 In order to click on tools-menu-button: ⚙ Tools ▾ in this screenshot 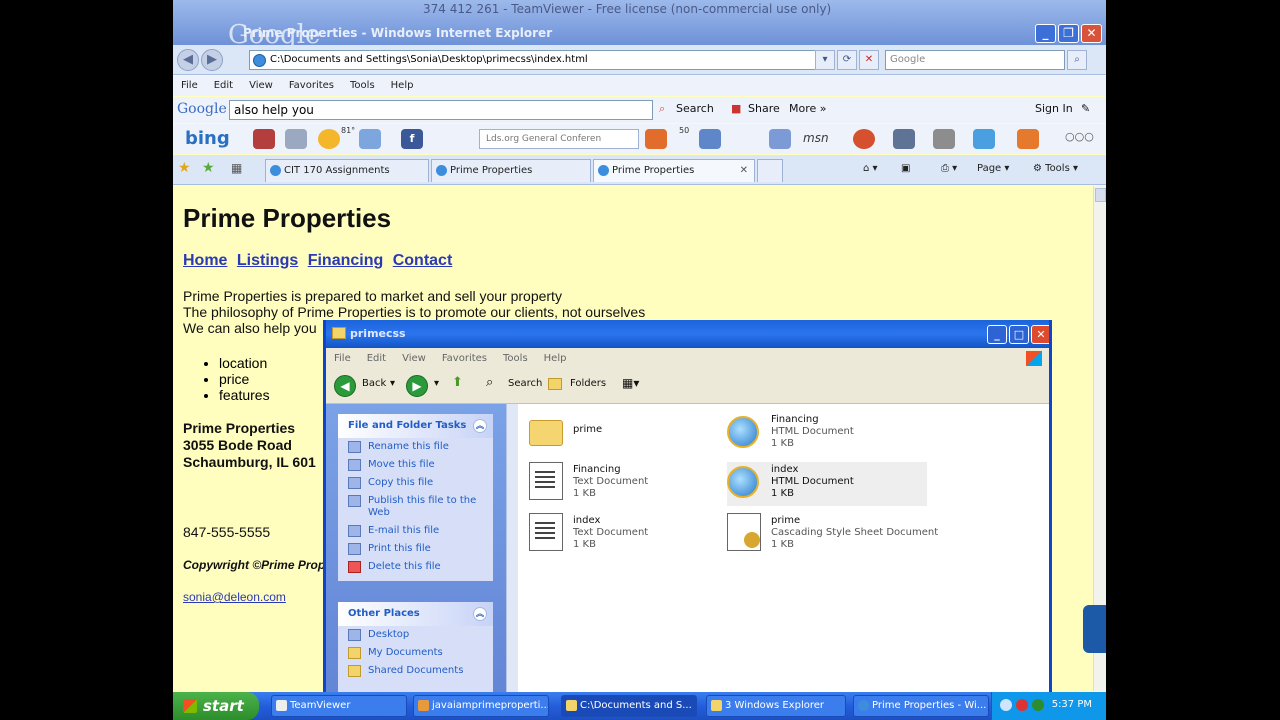, I will do `click(1055, 168)`.